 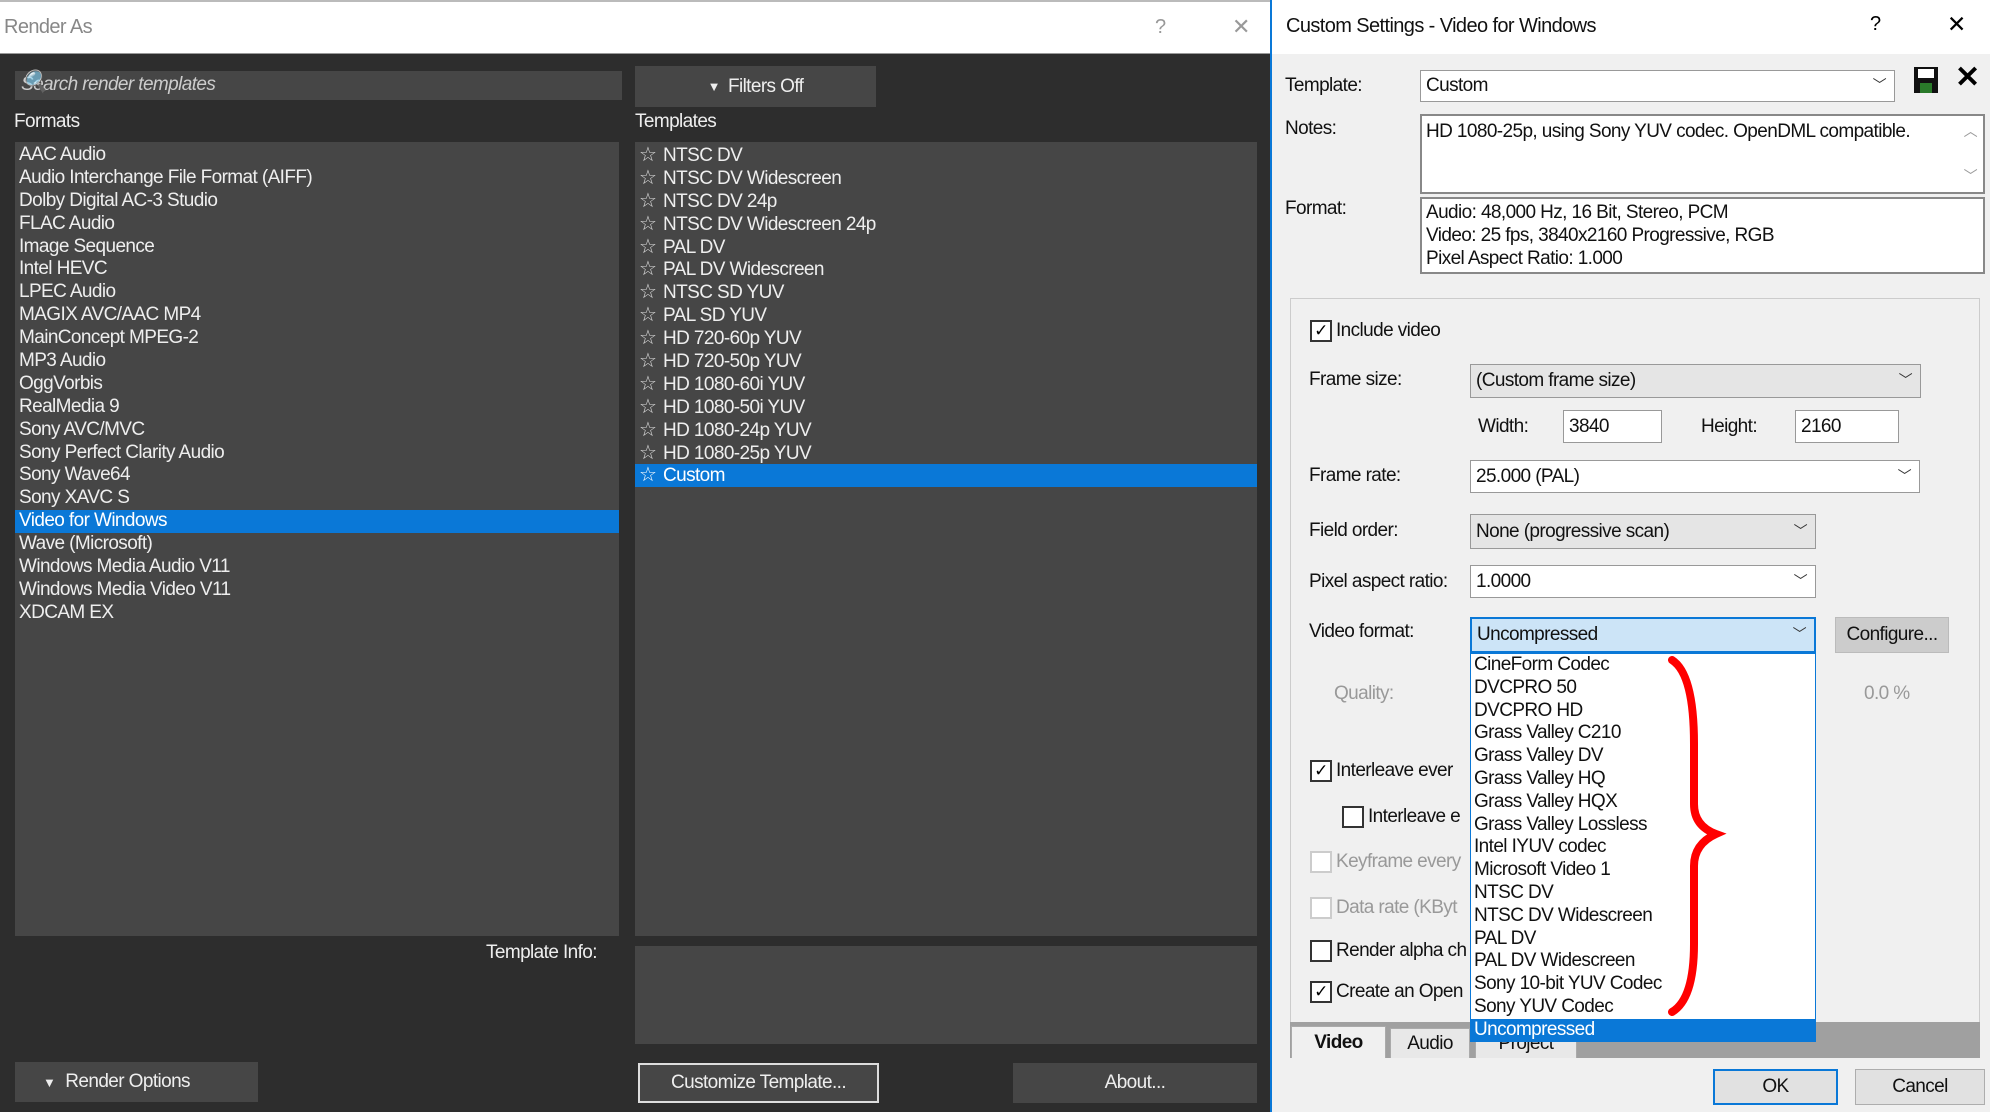 I want to click on video-format-option: Grass Valley DV, so click(x=1643, y=756).